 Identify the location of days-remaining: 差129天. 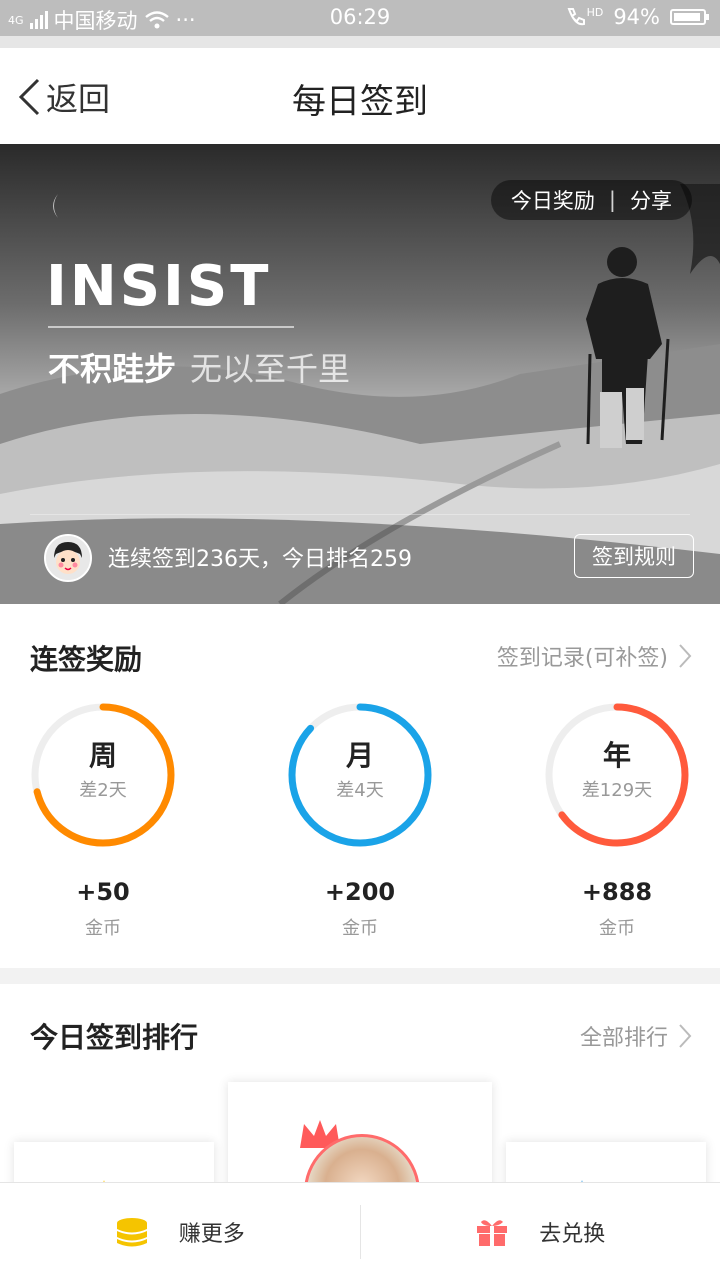
(617, 789).